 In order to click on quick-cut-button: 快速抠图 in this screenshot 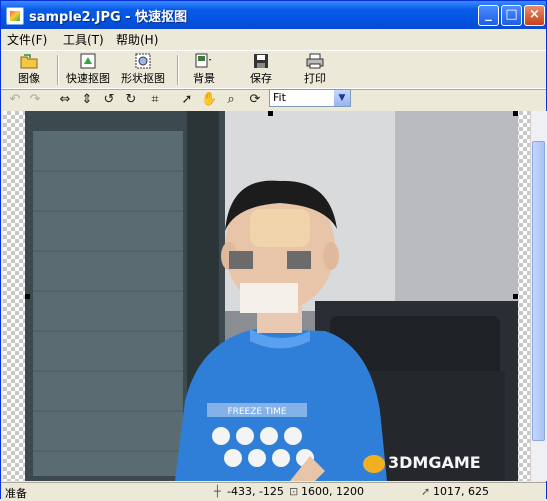, I will do `click(88, 69)`.